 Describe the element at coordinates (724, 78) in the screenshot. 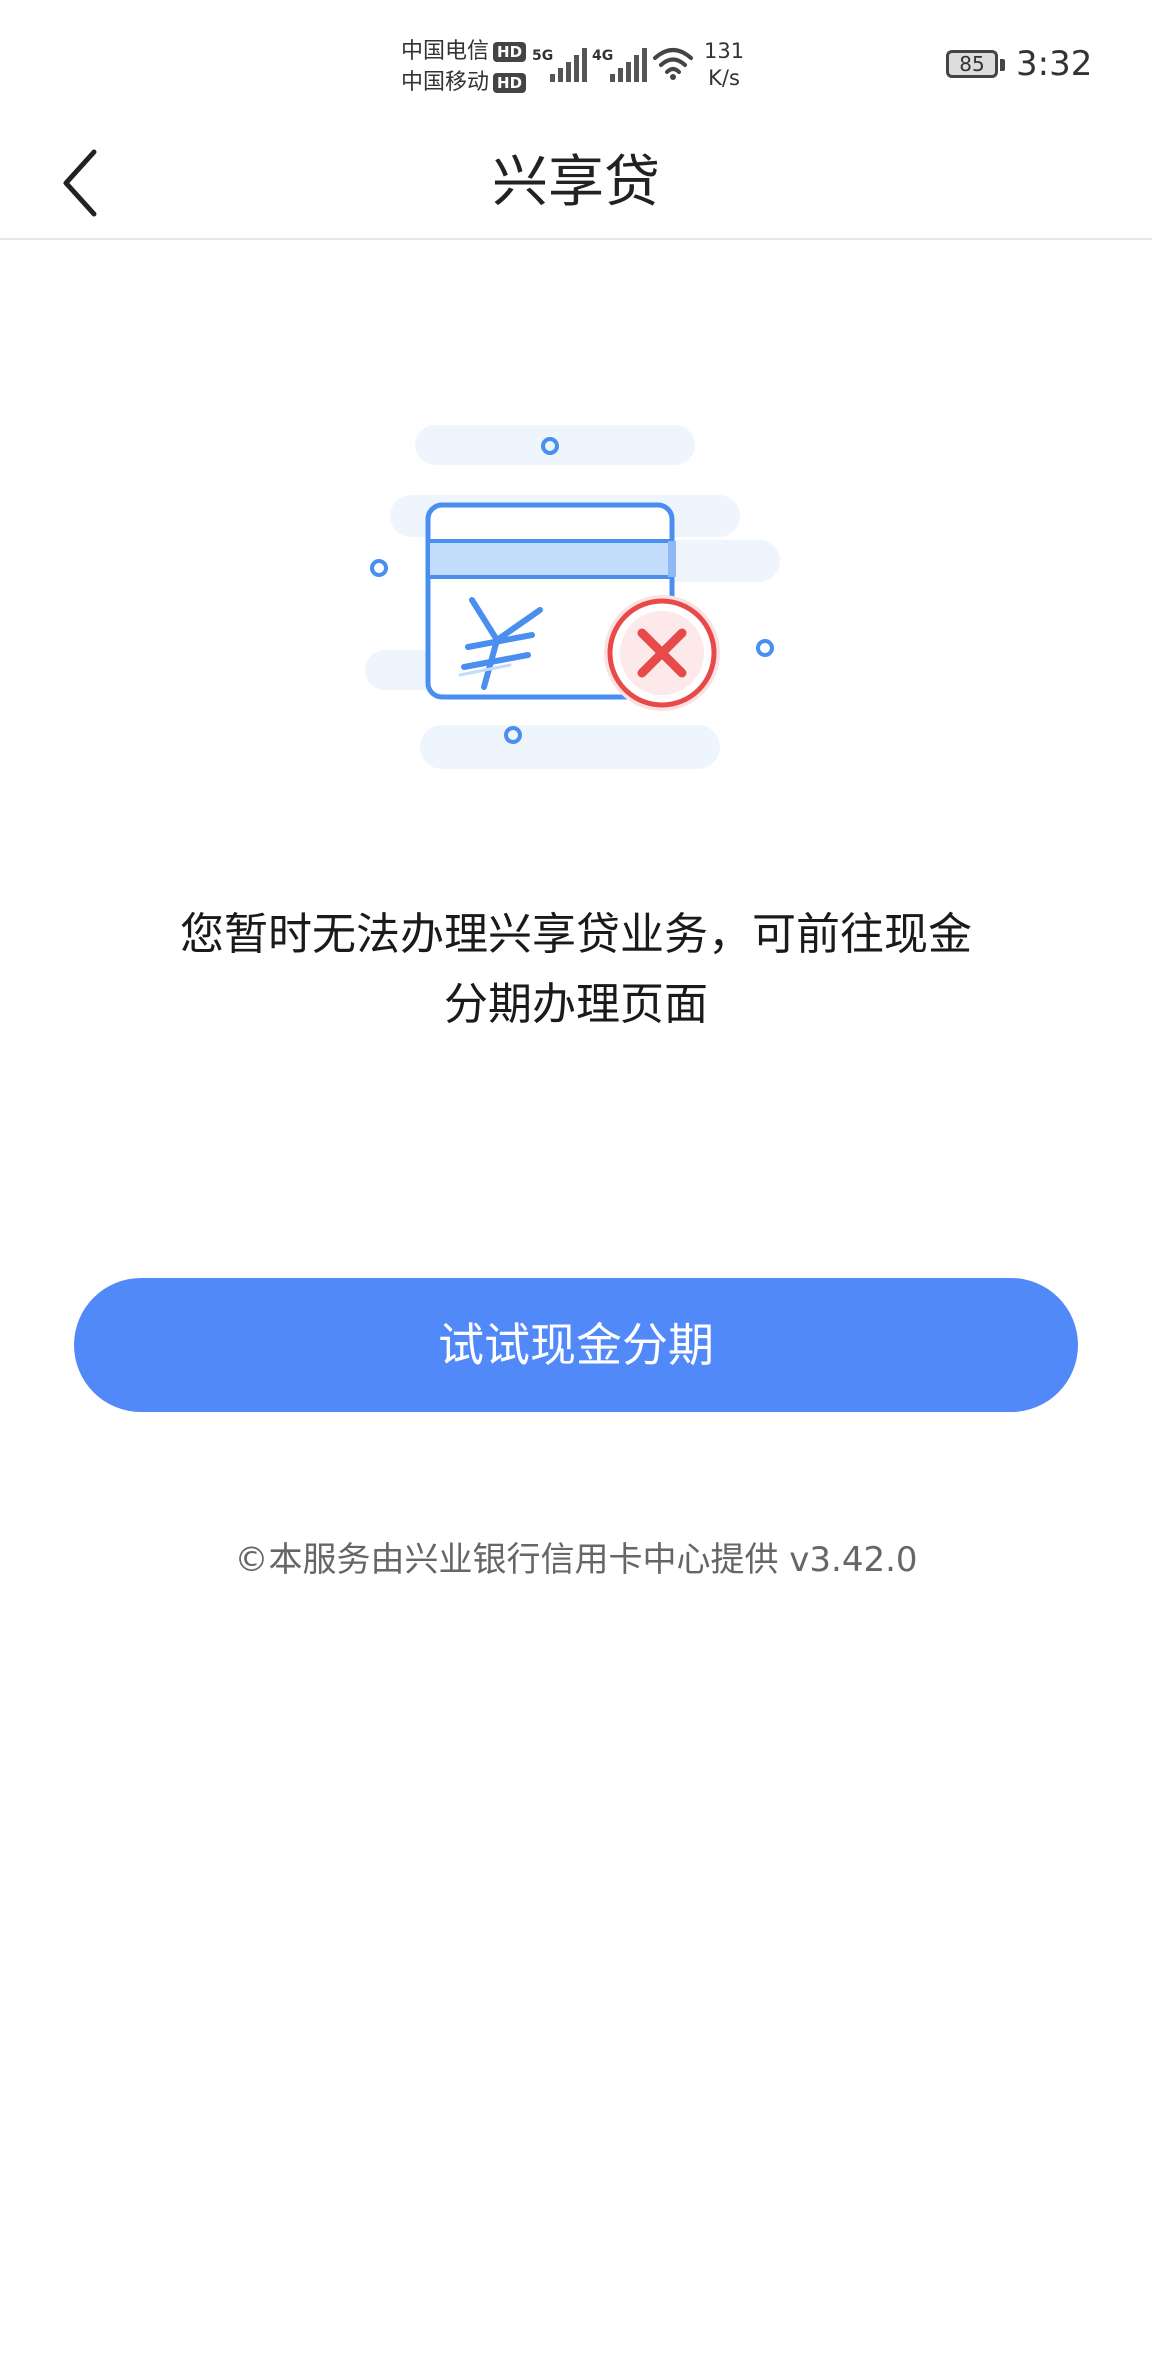

I see `network-speed-unit: K/s` at that location.